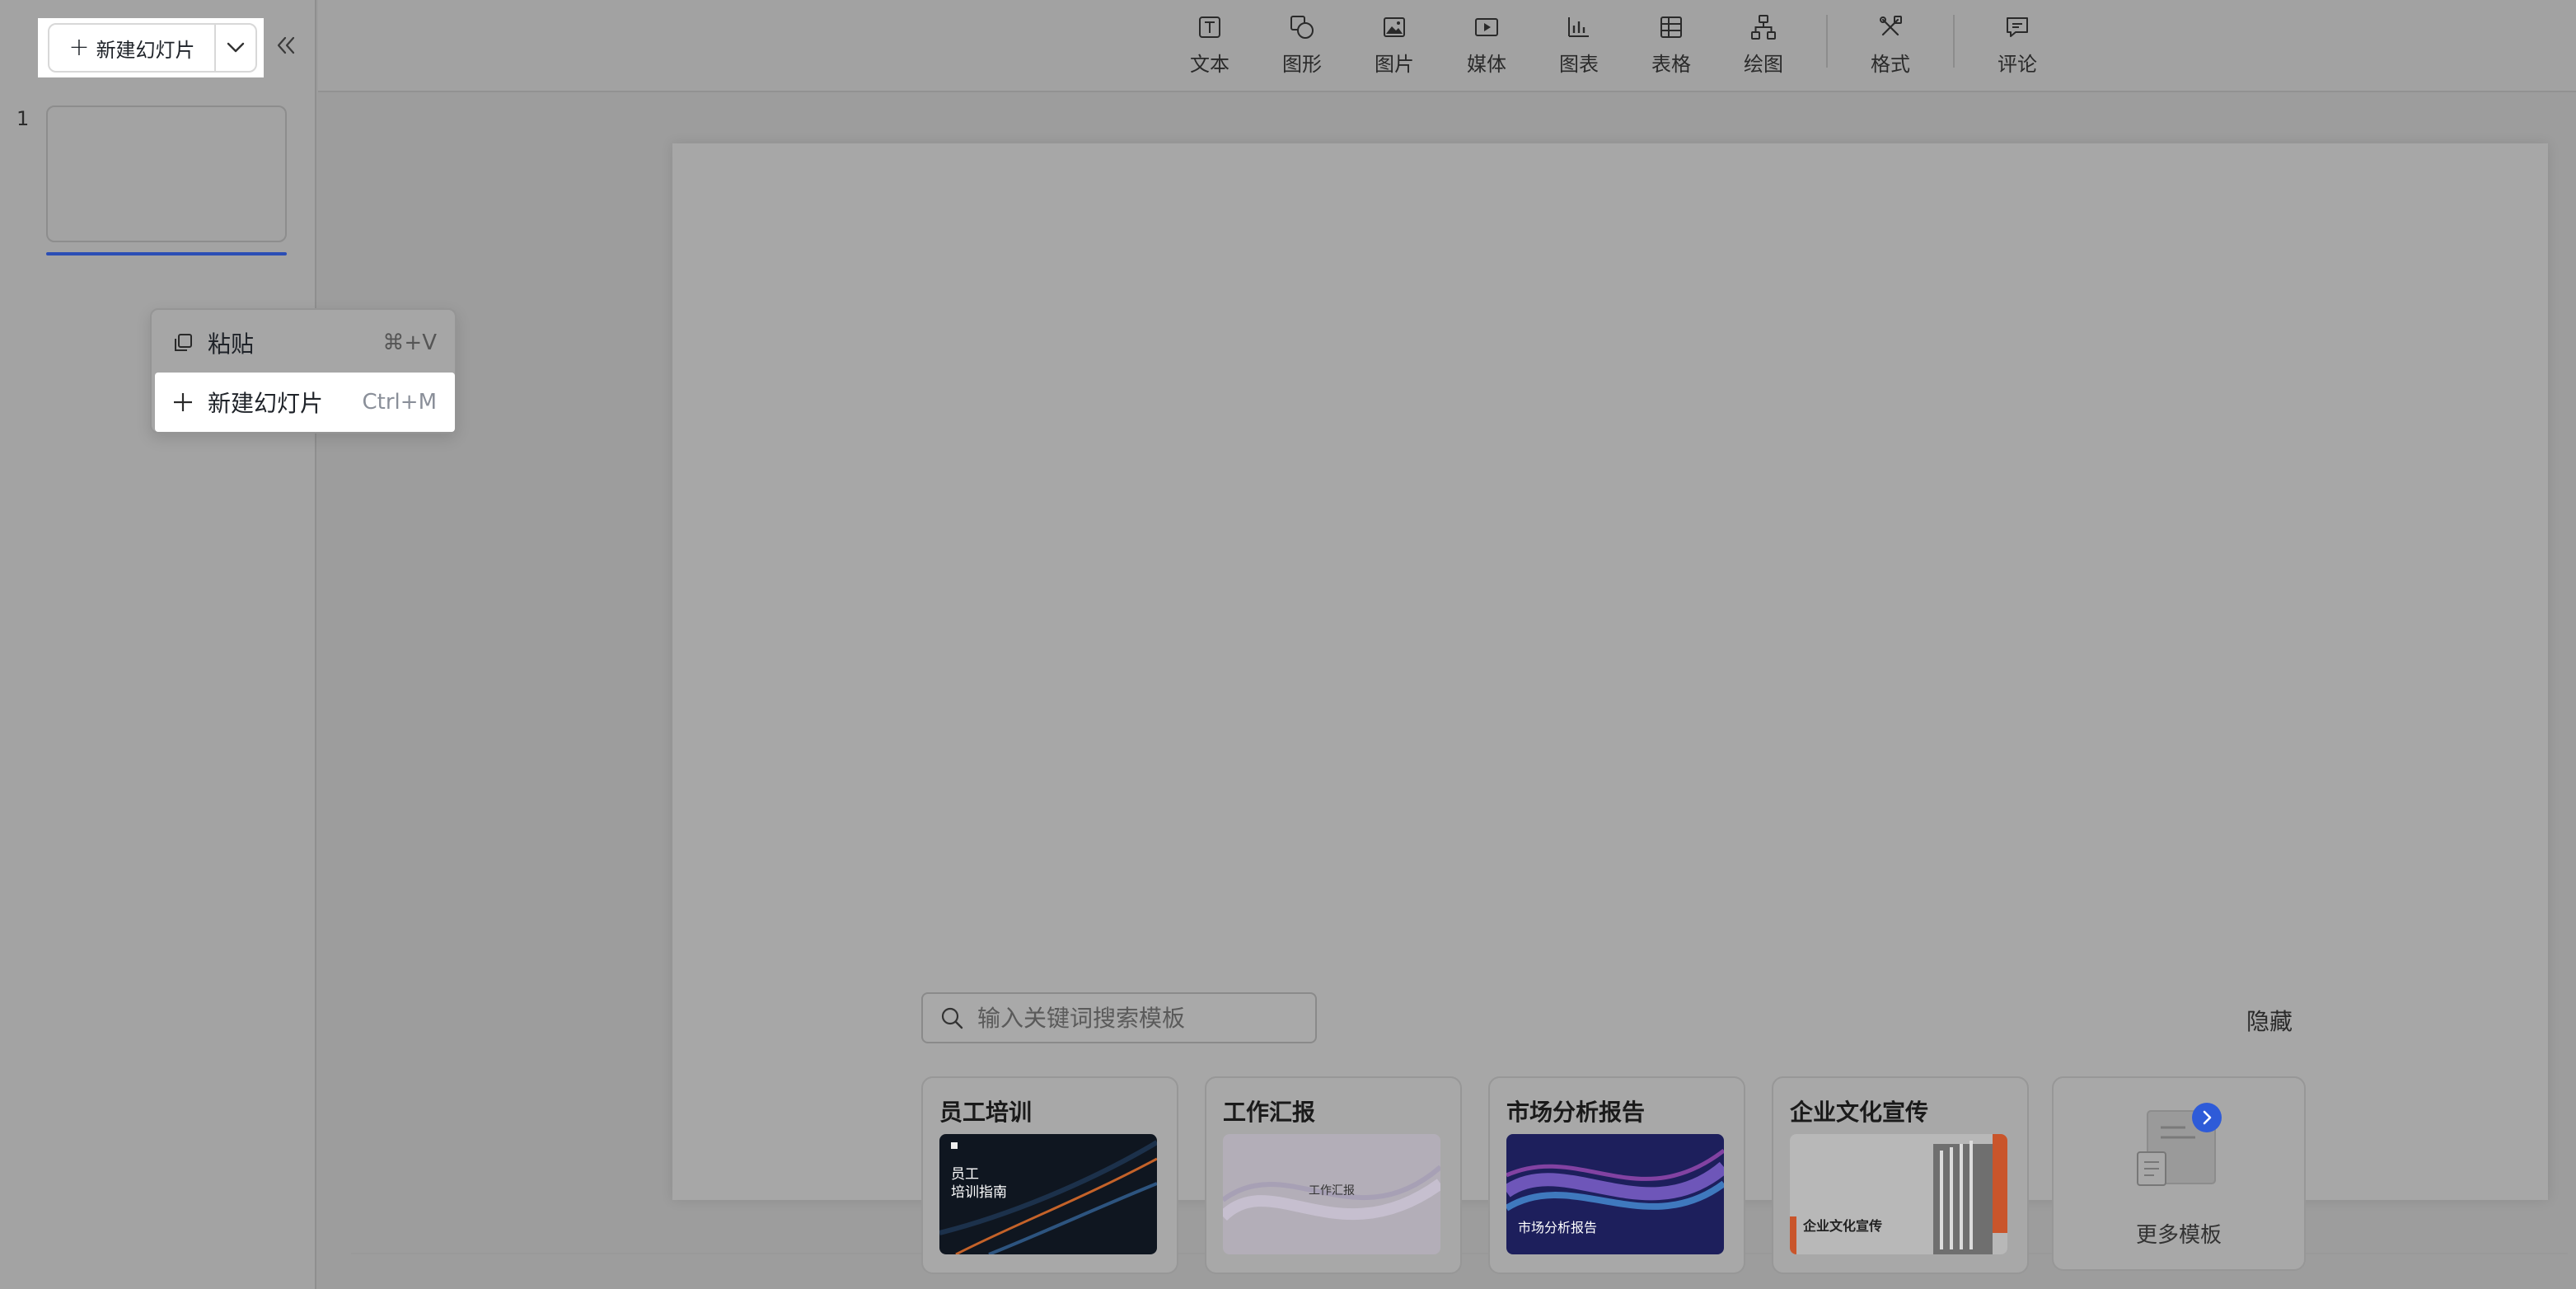  I want to click on menu-item-paste: 粘贴 ⌘+V, so click(305, 343).